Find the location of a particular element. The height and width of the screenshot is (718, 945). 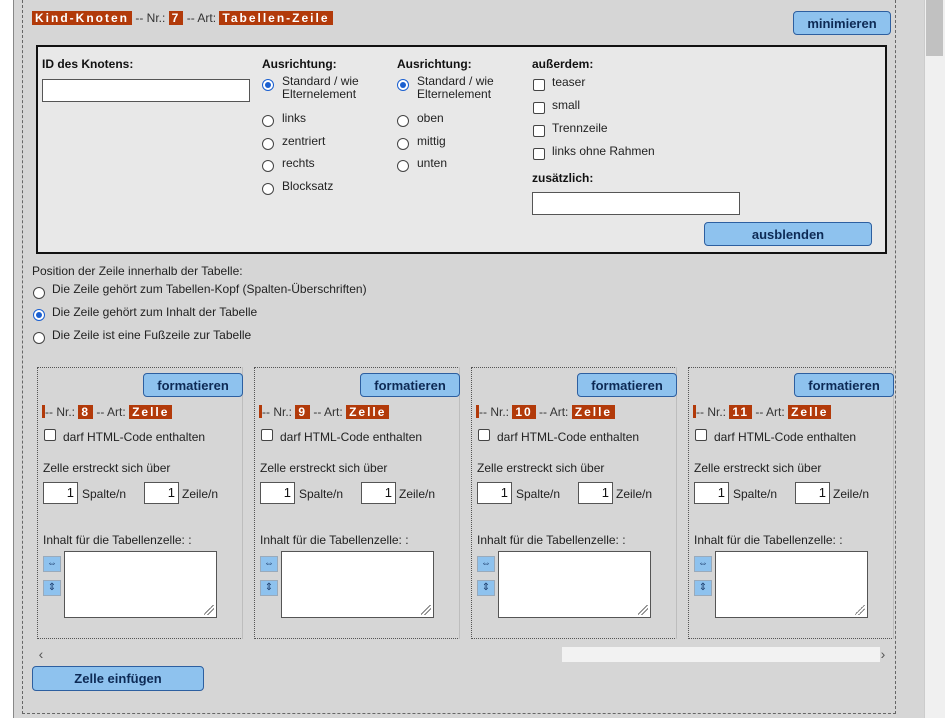

align-v-radio-middle is located at coordinates (403, 144).